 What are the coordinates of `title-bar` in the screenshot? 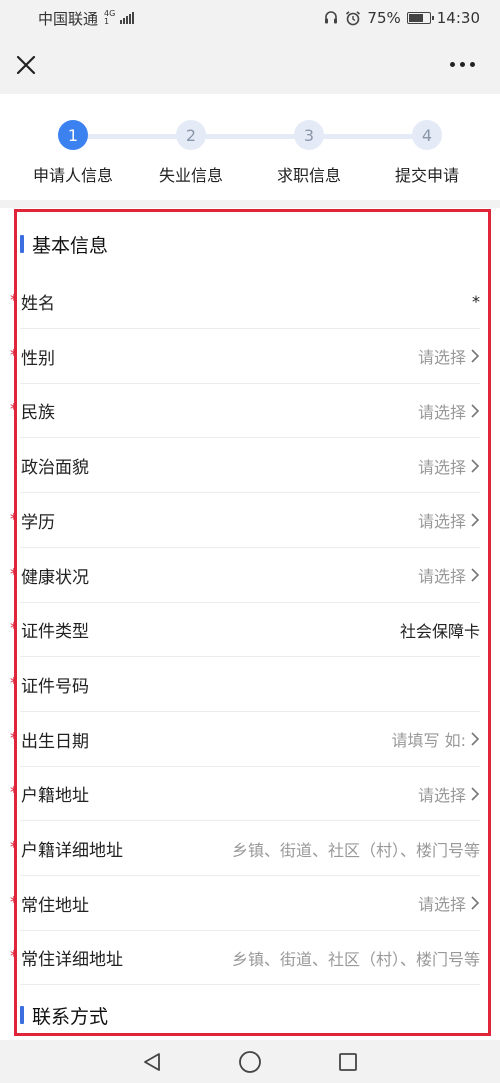 It's located at (250, 65).